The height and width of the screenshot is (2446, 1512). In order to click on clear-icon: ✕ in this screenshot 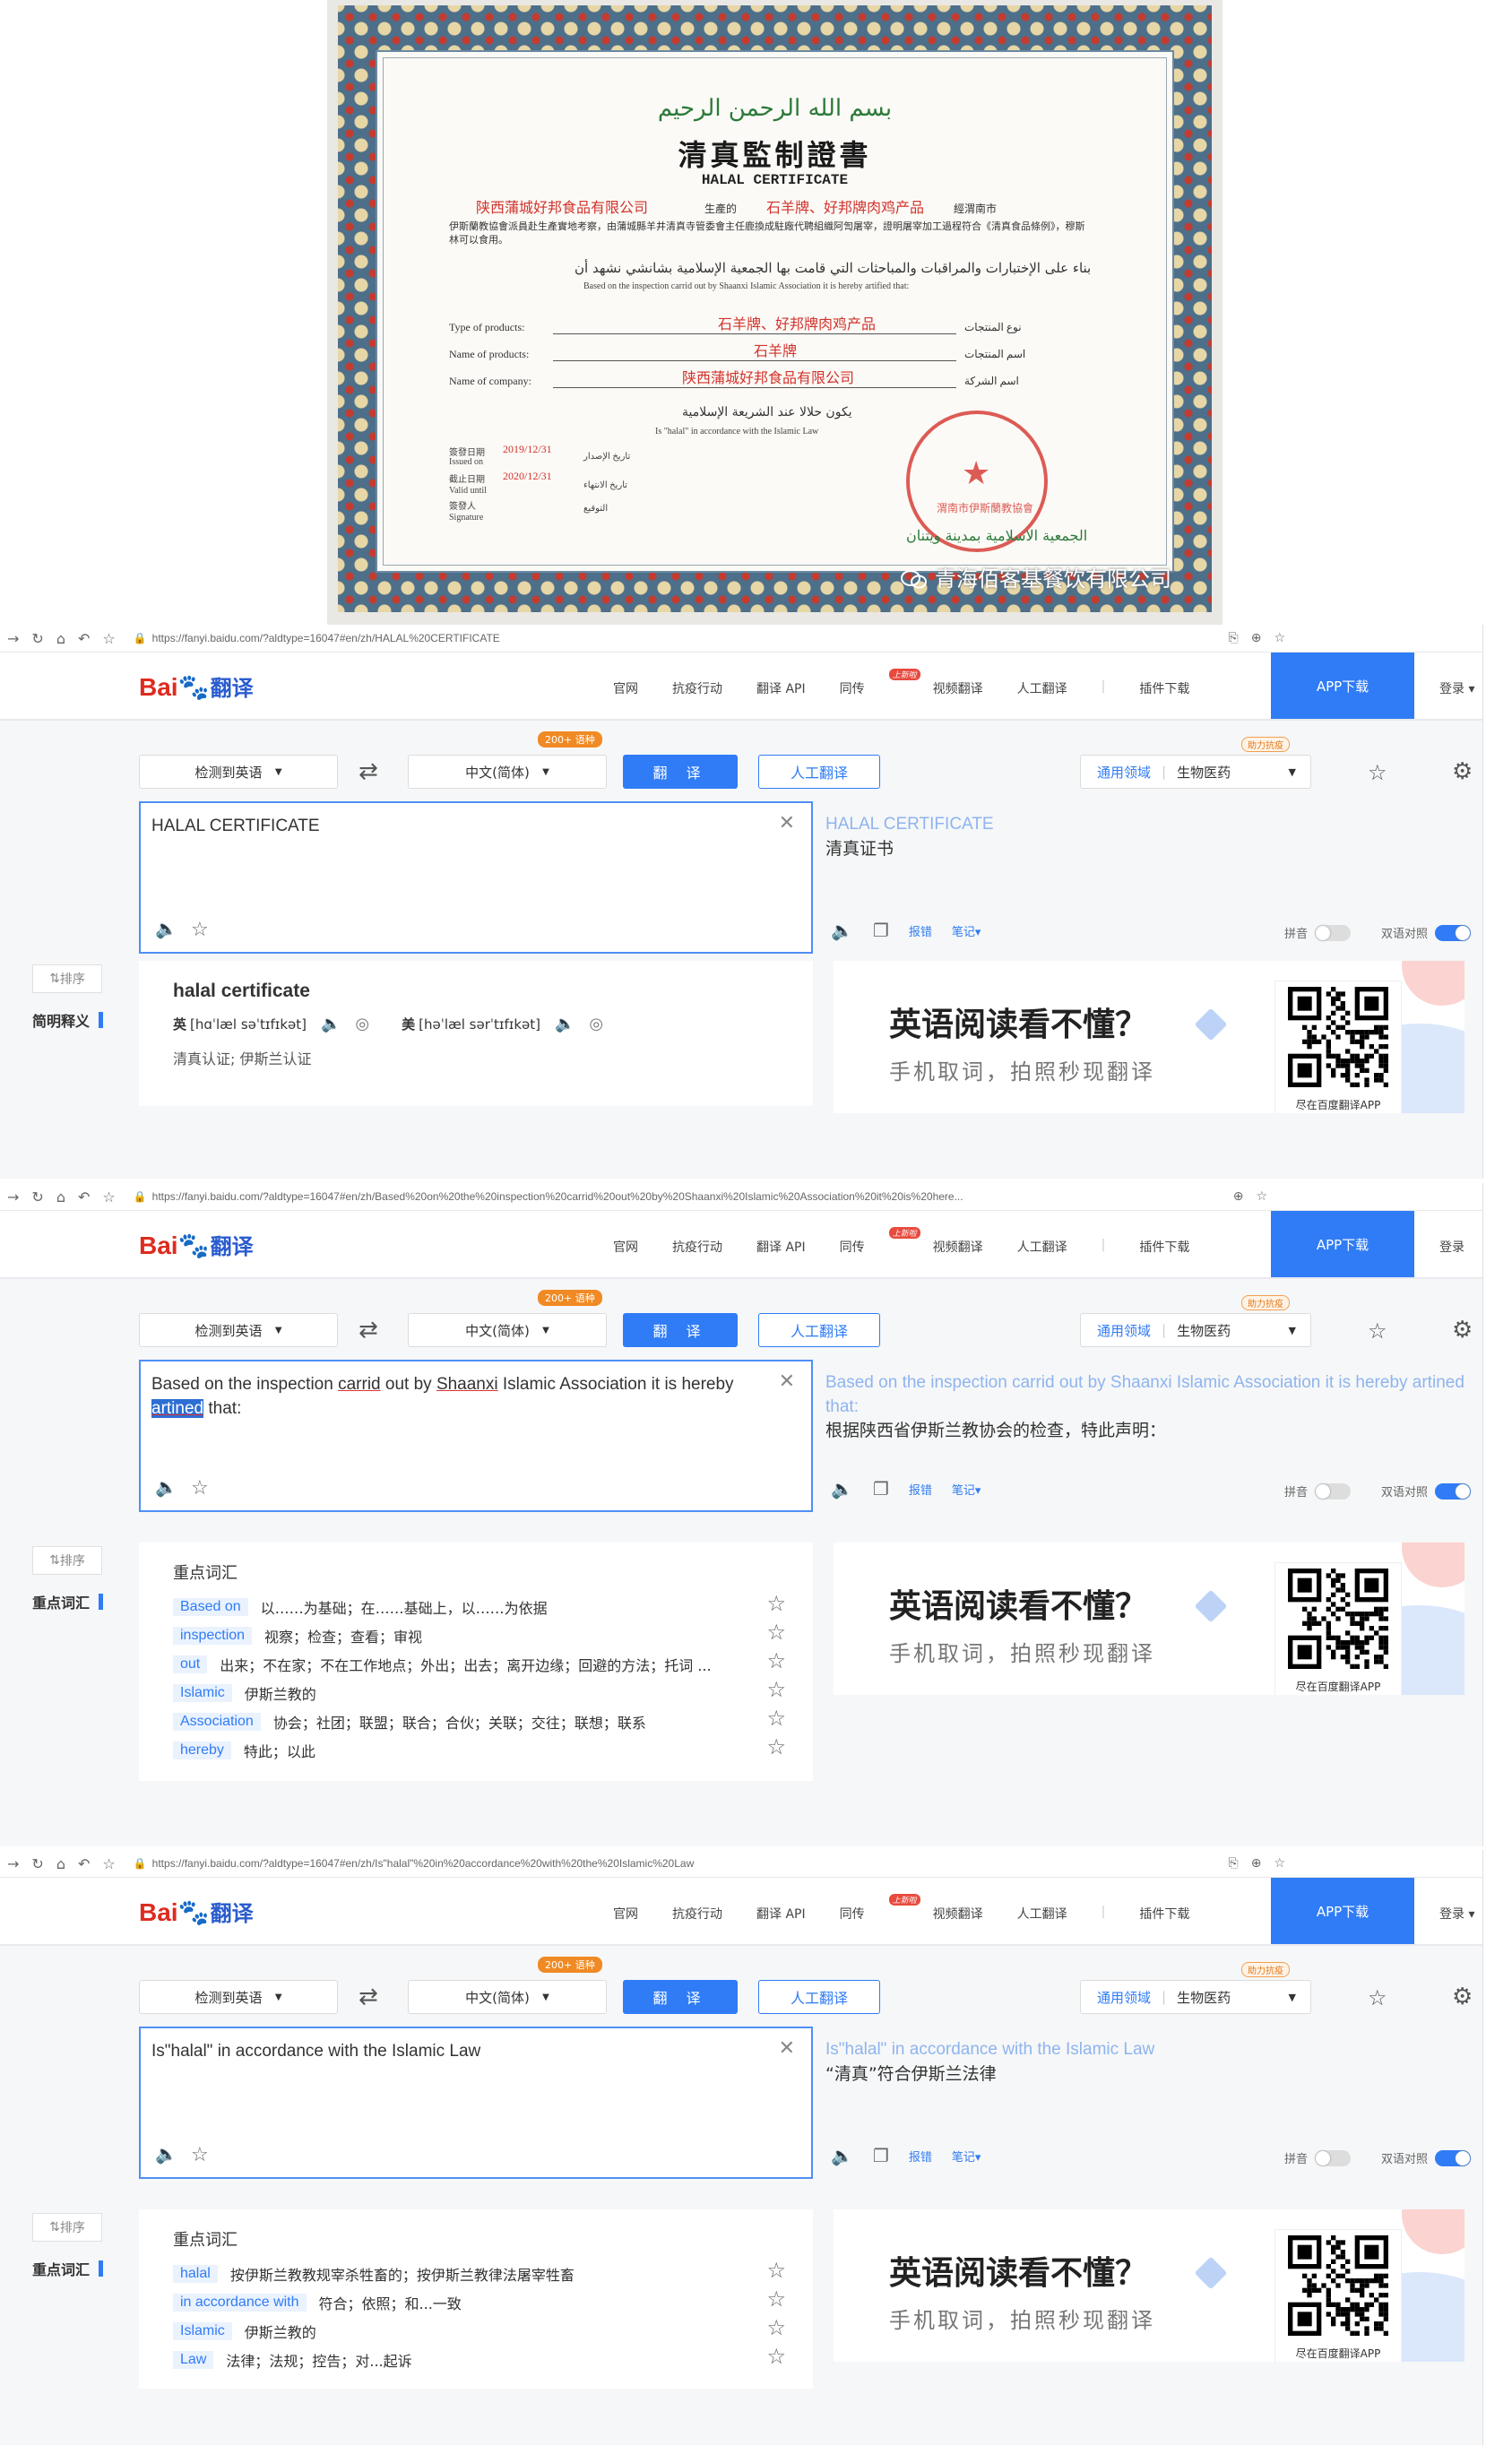, I will do `click(787, 823)`.